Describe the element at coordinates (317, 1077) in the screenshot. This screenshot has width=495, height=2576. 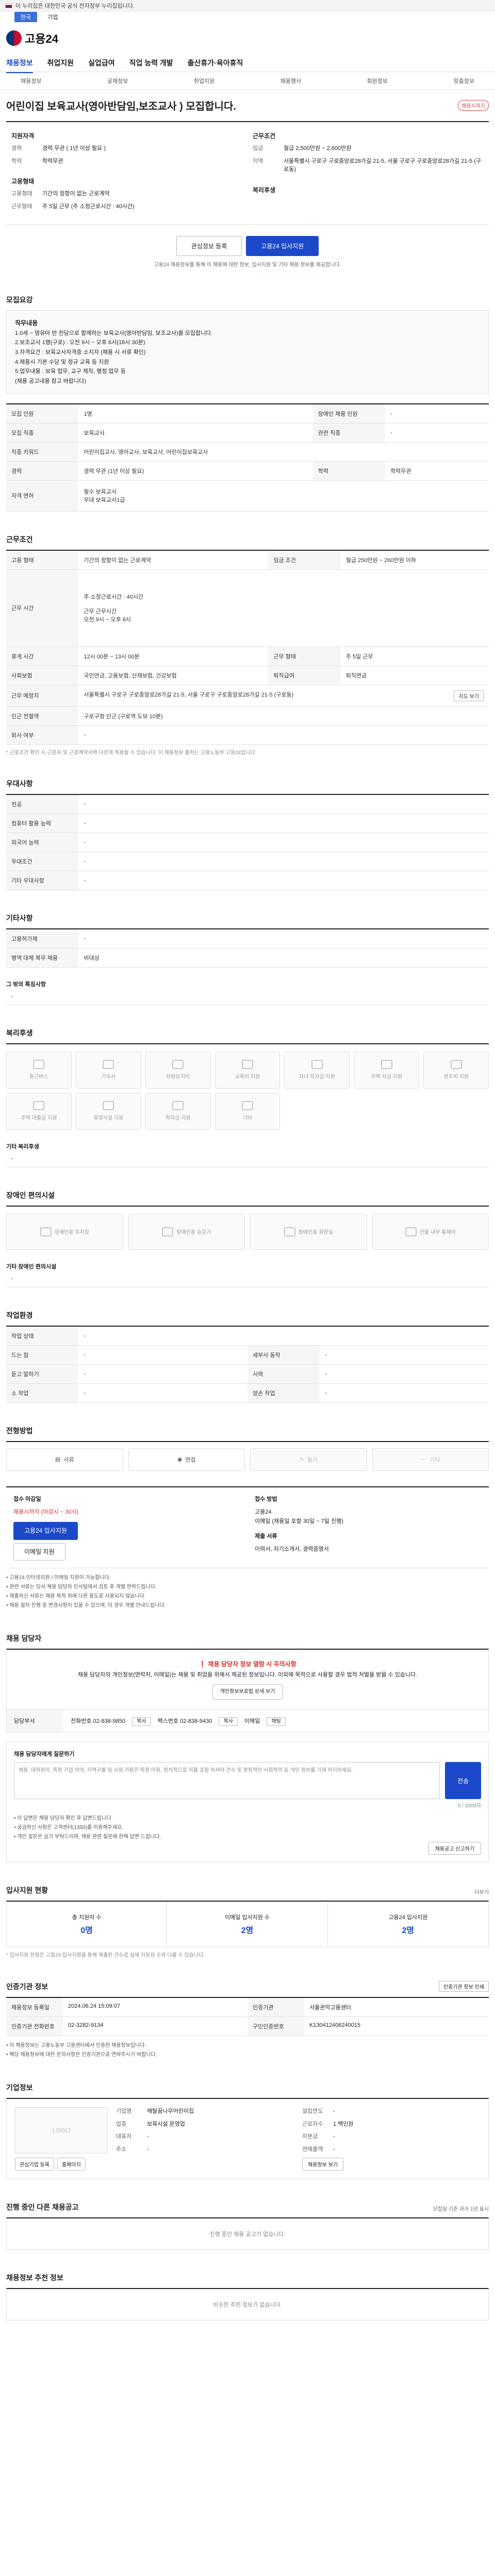
I see `welfare-label: 자녀 학자금 지원` at that location.